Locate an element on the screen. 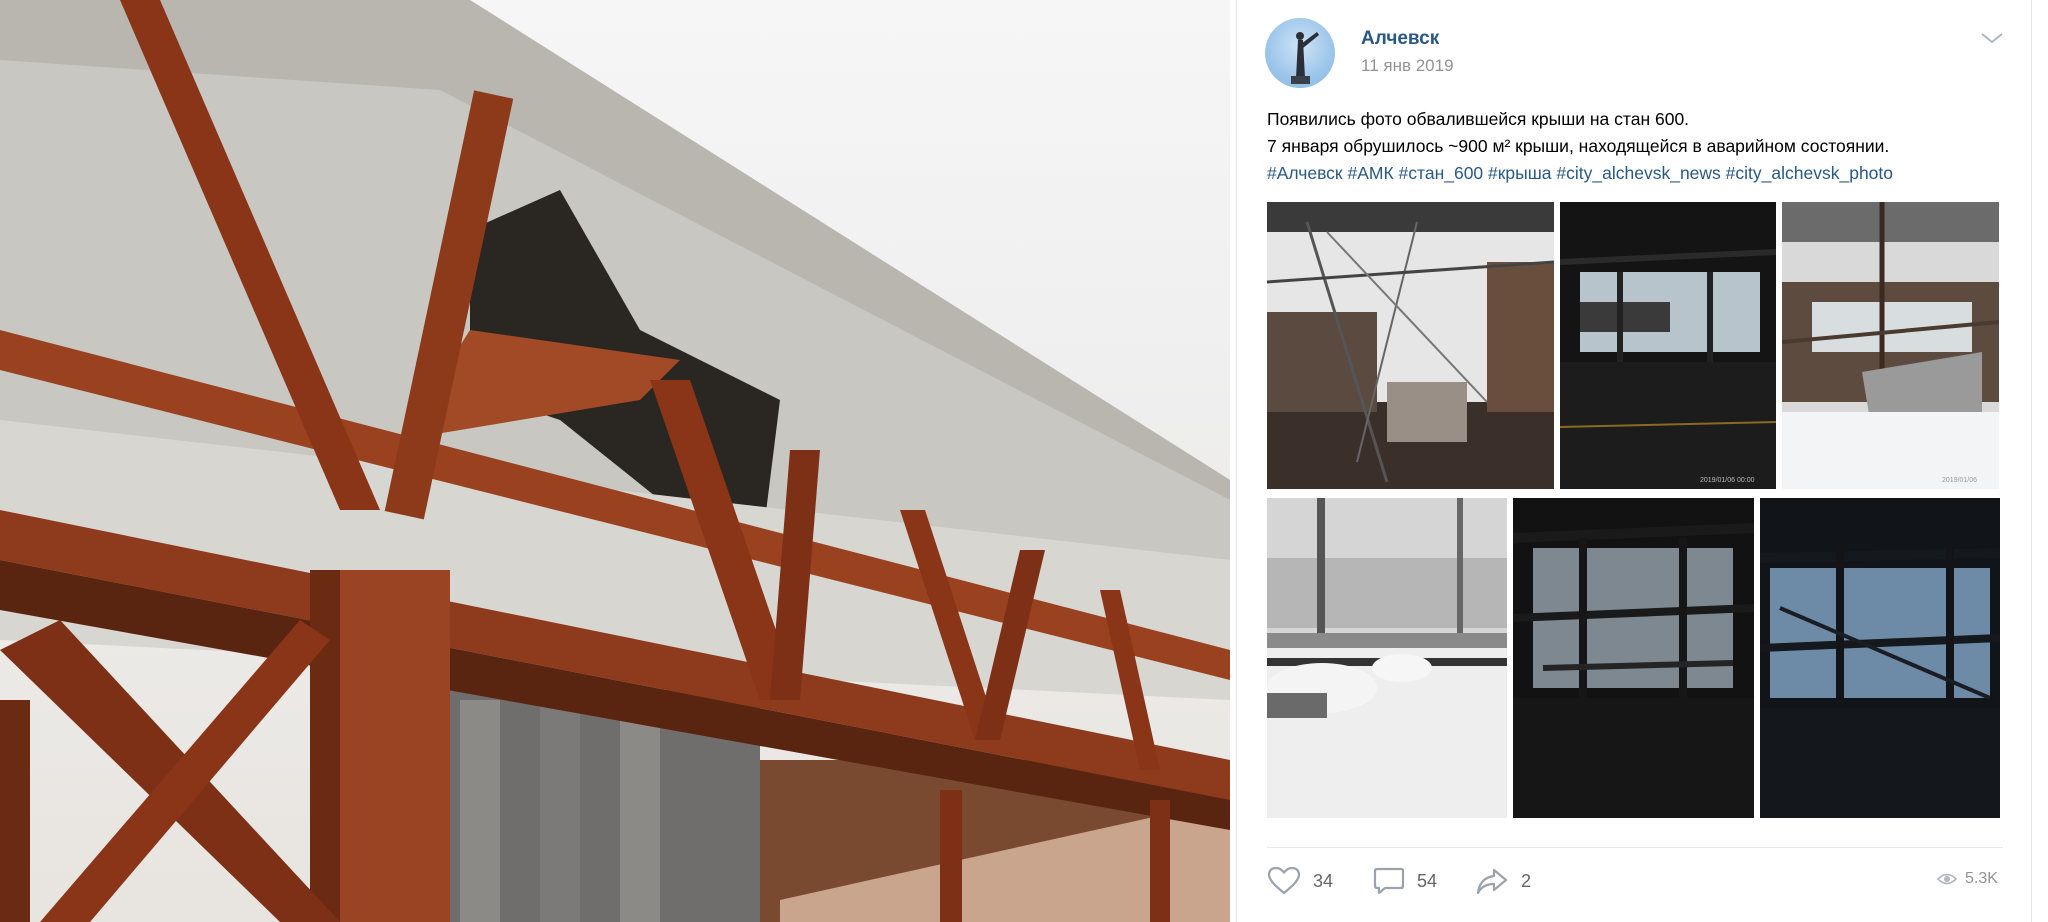 Image resolution: width=2048 pixels, height=922 pixels. like-count: 34 is located at coordinates (1323, 880).